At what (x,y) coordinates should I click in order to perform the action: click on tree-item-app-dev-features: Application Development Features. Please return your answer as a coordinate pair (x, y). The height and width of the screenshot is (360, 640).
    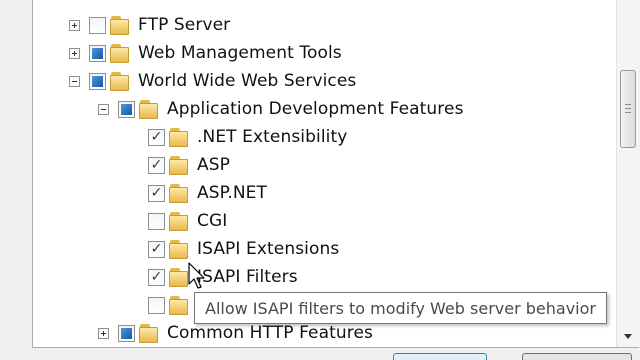
    Looking at the image, I should click on (281, 109).